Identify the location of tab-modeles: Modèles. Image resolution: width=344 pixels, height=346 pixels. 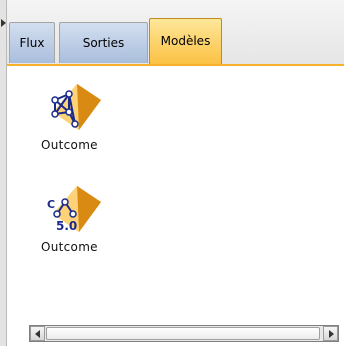
(185, 41).